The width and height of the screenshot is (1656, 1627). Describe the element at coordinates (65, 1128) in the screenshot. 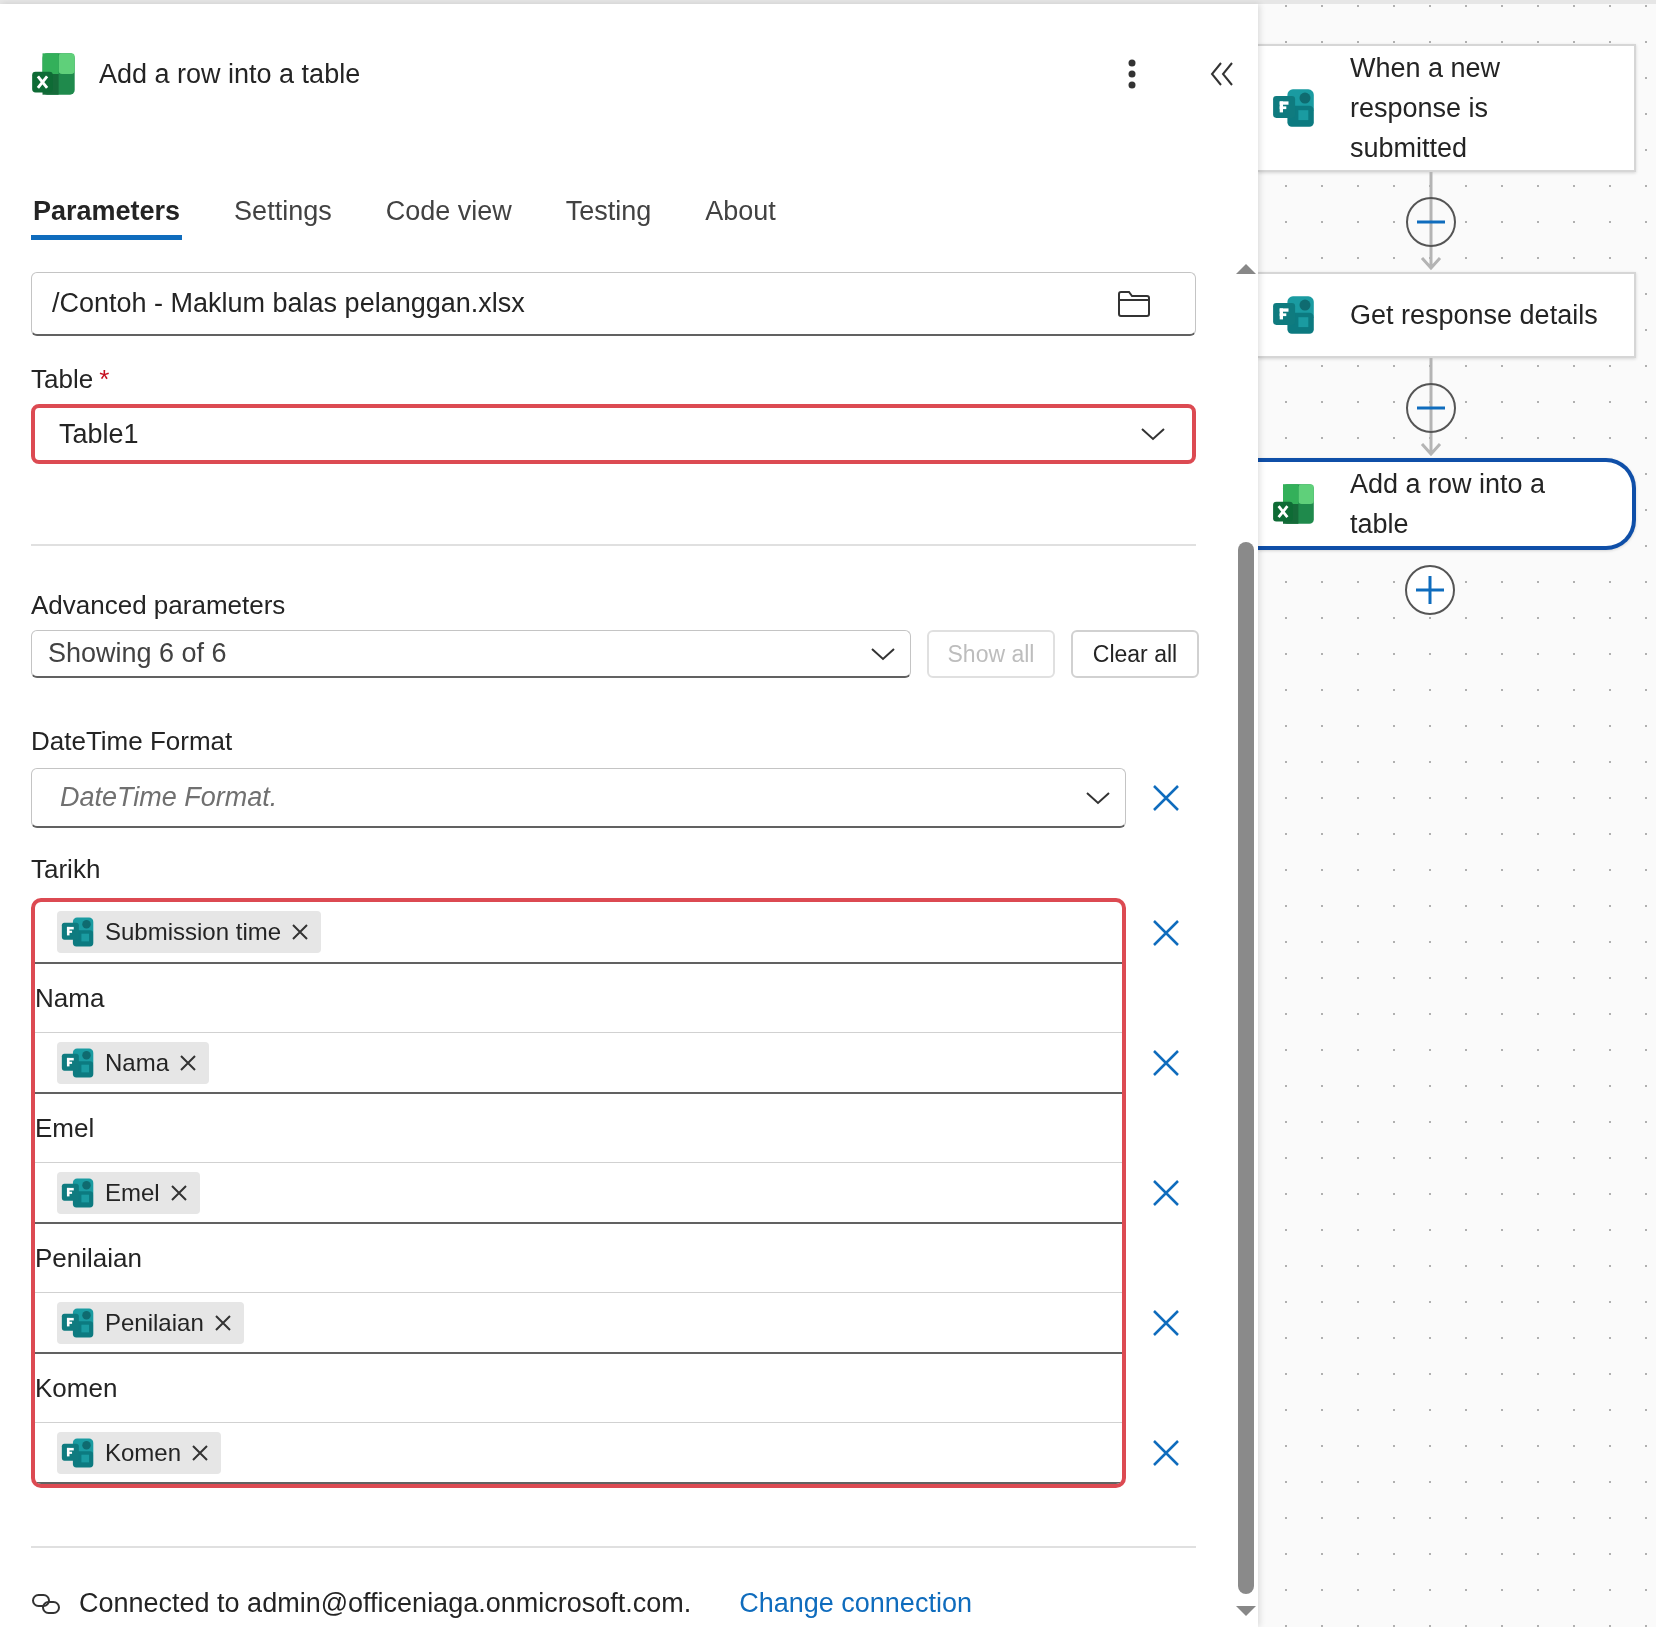

I see `field-label: Emel` at that location.